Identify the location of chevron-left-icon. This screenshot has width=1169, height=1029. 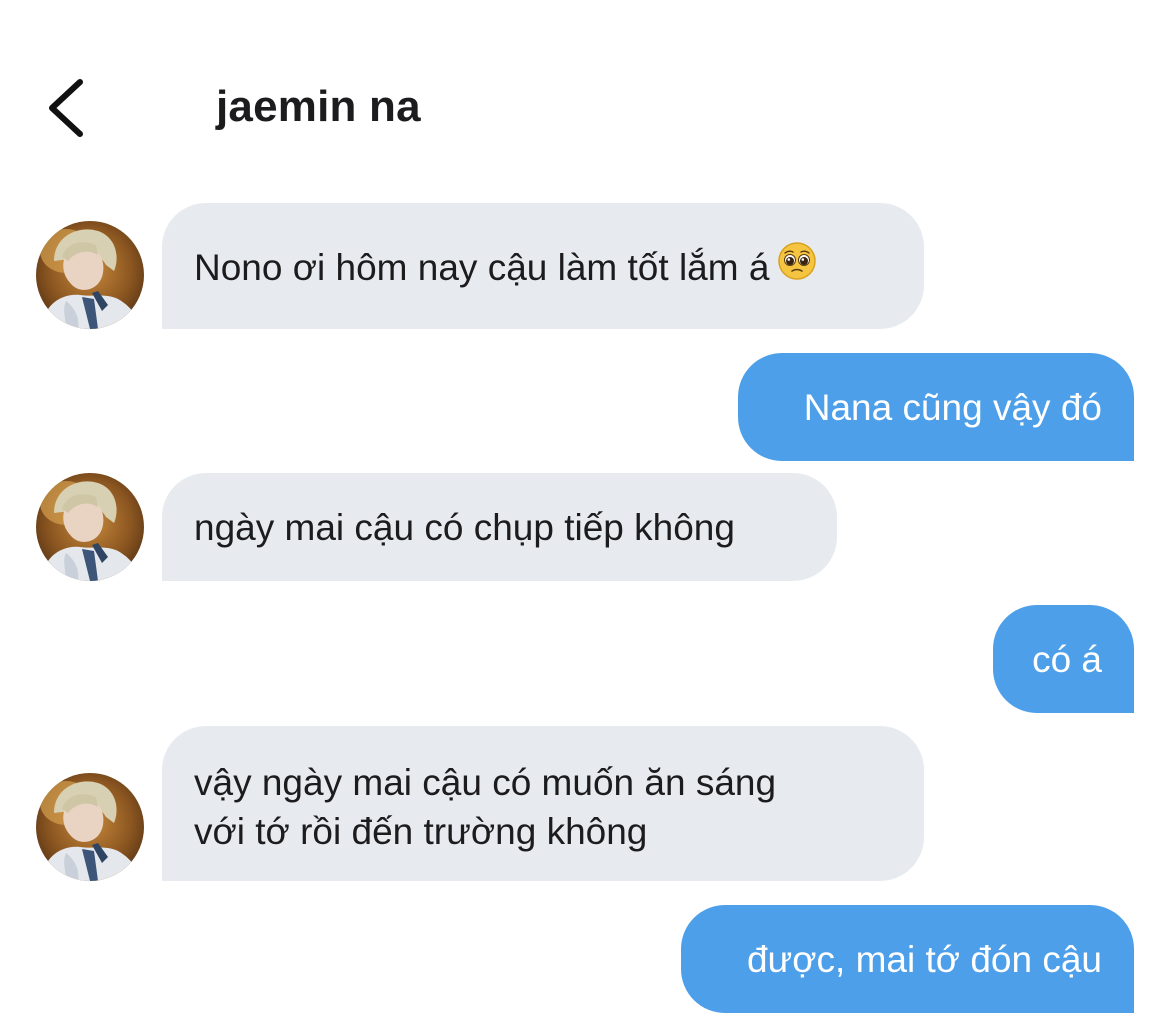
(66, 108).